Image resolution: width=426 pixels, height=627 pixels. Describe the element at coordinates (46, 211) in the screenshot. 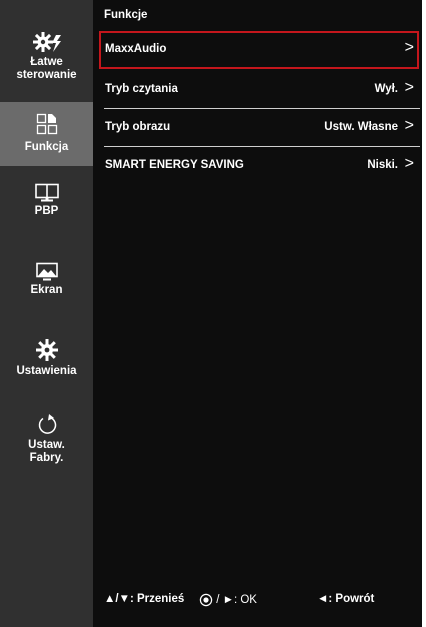

I see `sidebar-item-label: PBP` at that location.